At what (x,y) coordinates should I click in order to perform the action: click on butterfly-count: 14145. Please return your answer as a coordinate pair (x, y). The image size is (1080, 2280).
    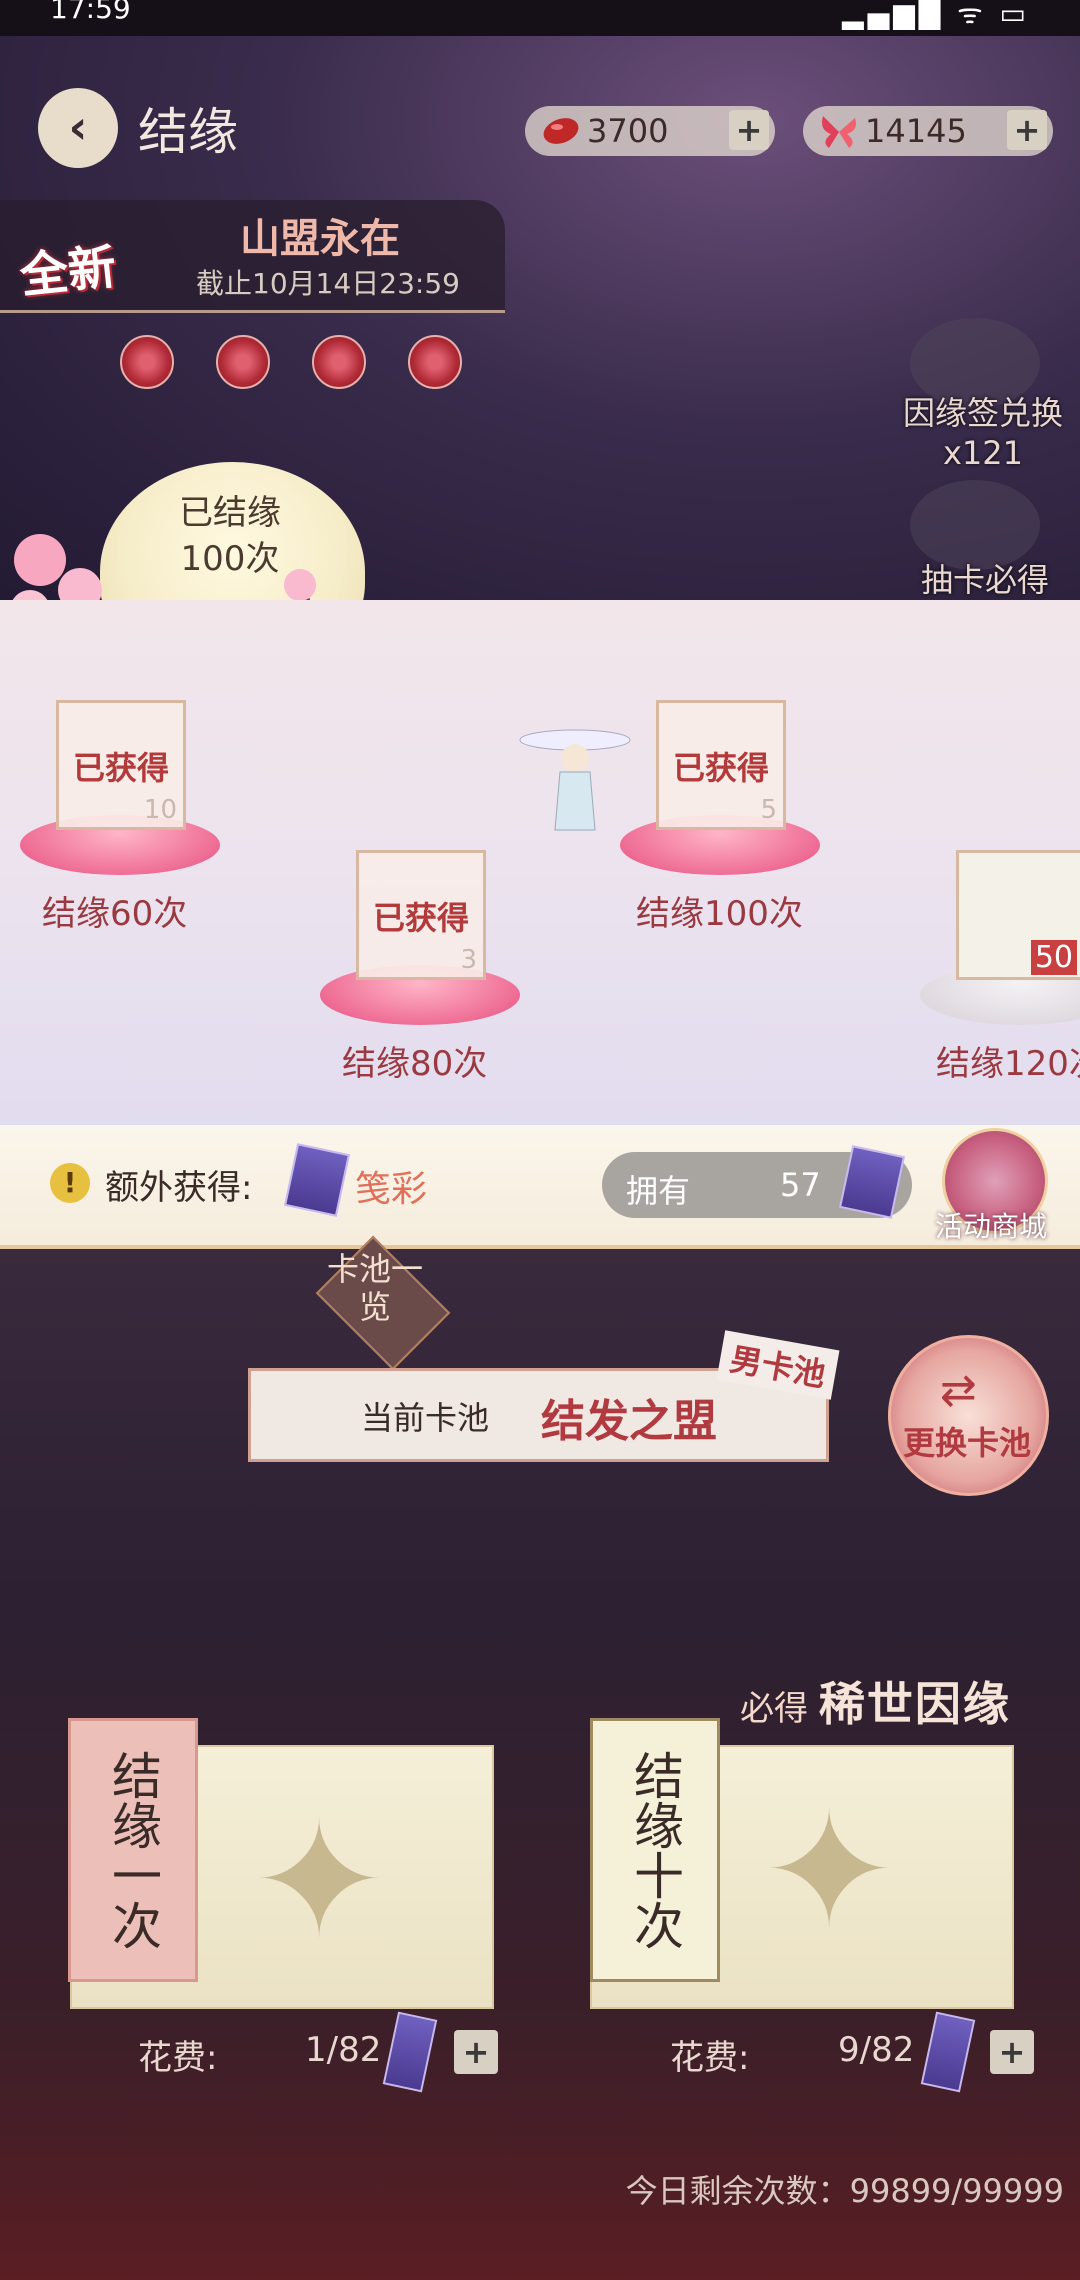
    Looking at the image, I should click on (916, 131).